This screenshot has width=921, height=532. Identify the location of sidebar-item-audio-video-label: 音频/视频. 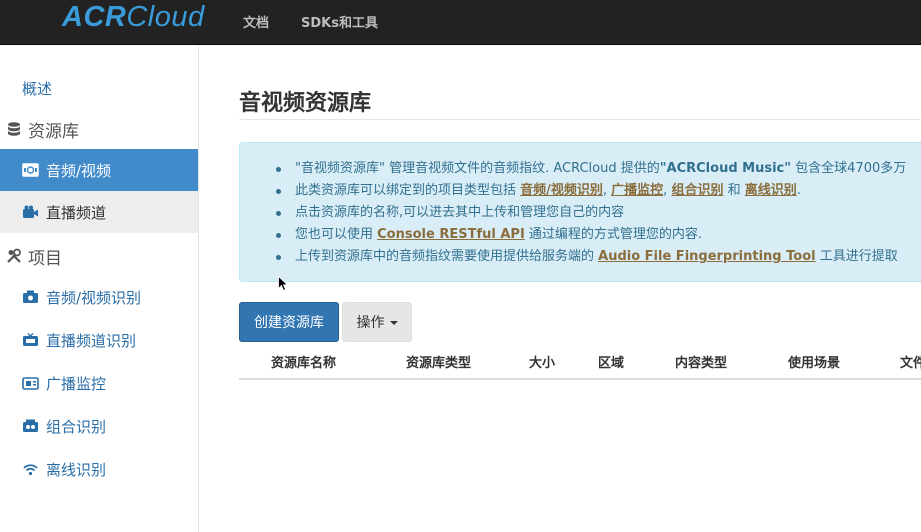
(79, 170).